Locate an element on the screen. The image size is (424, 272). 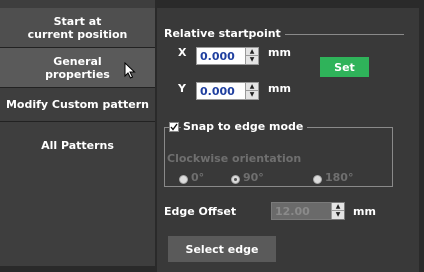
sidebar-item-modify-custom-pattern: Modify Custom pattern is located at coordinates (77, 105).